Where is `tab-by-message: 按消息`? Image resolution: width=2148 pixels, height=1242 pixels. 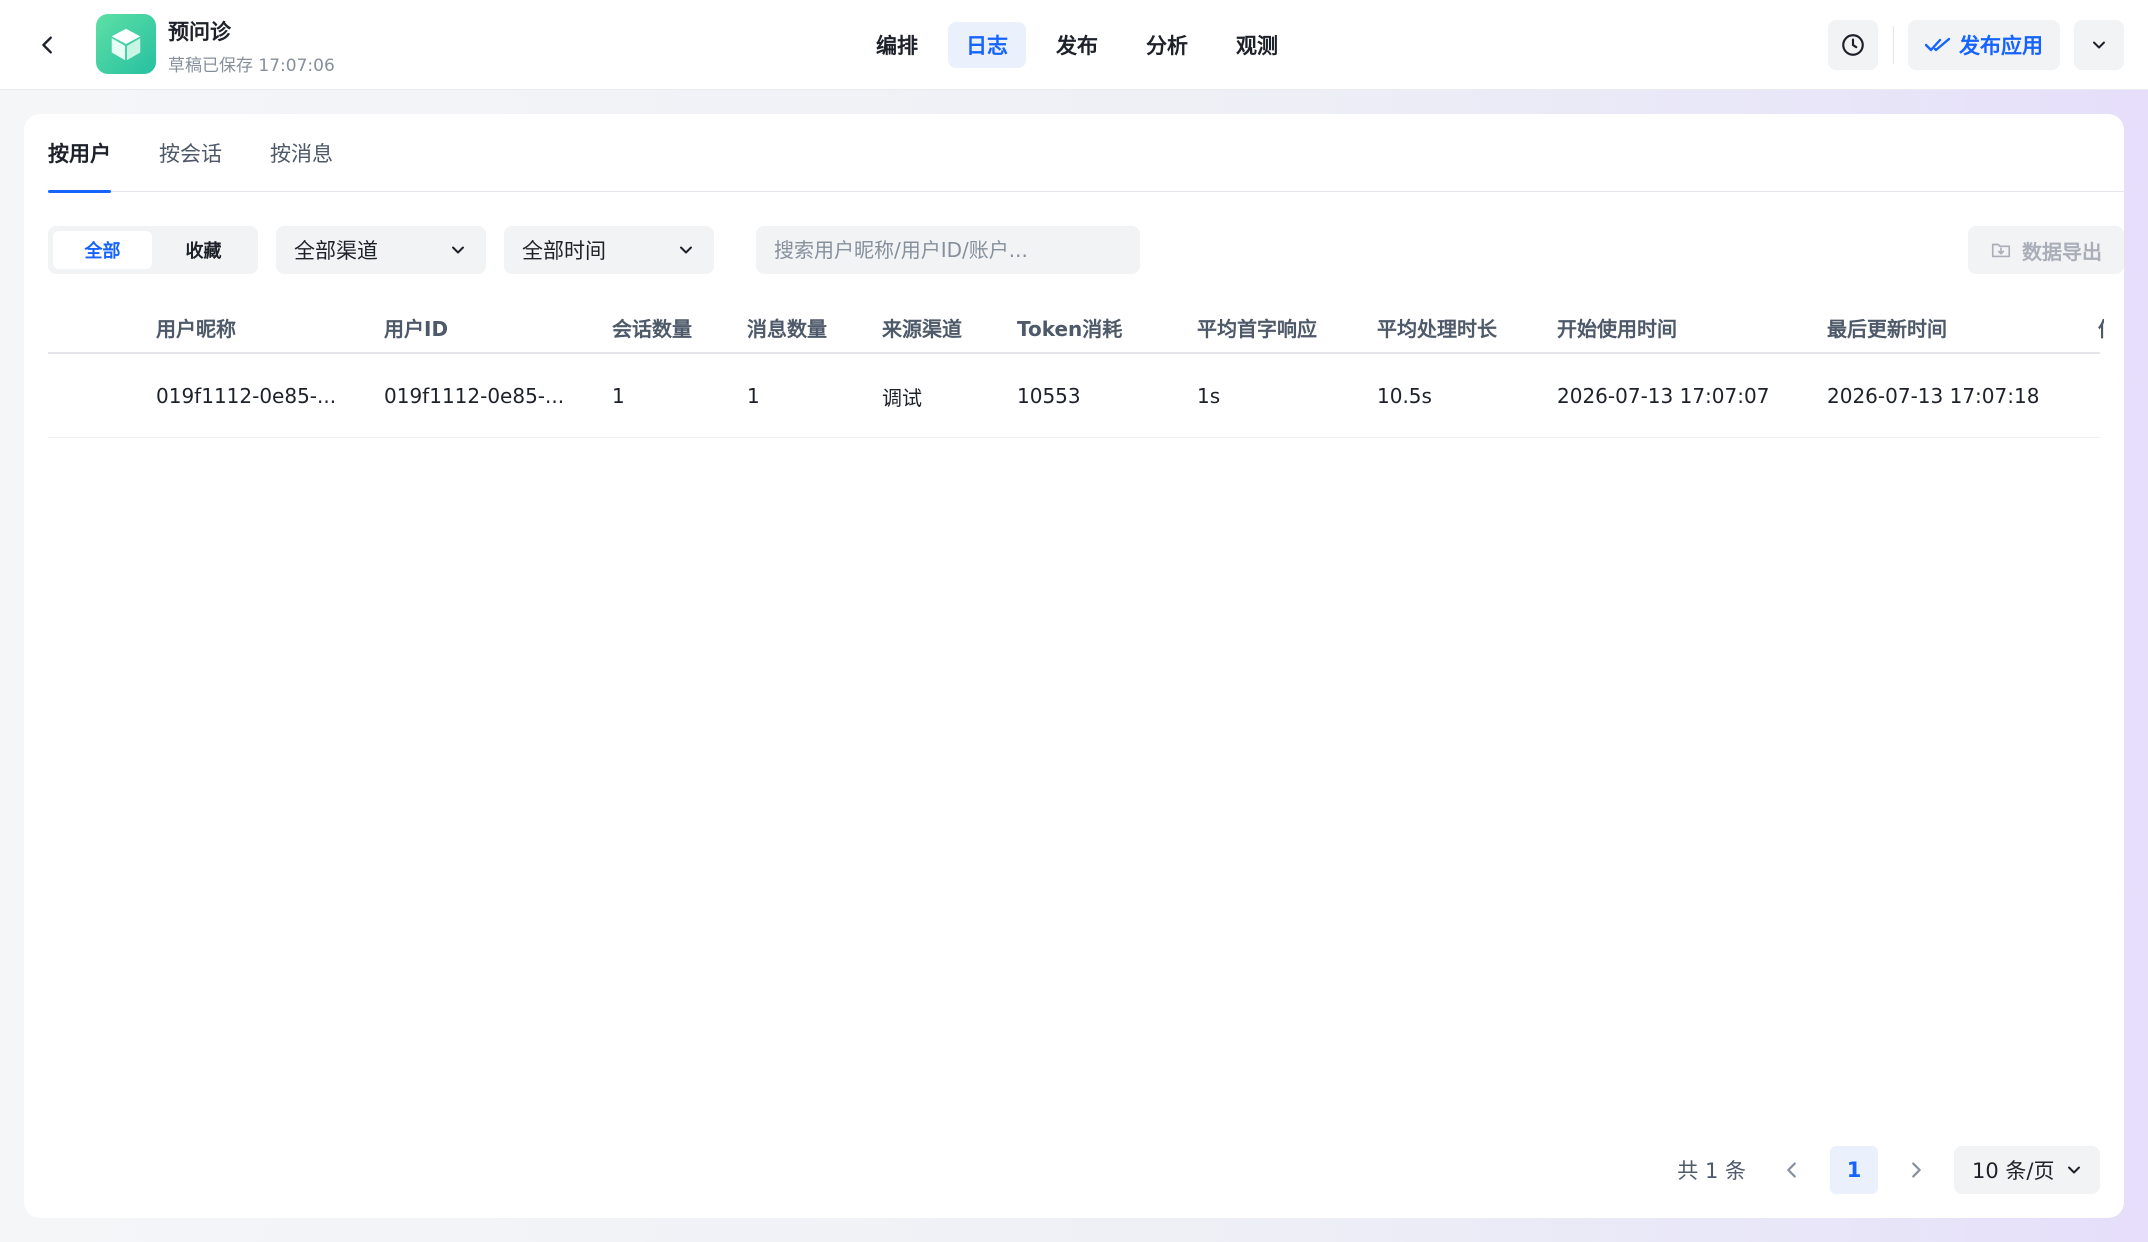
tab-by-message: 按消息 is located at coordinates (301, 153).